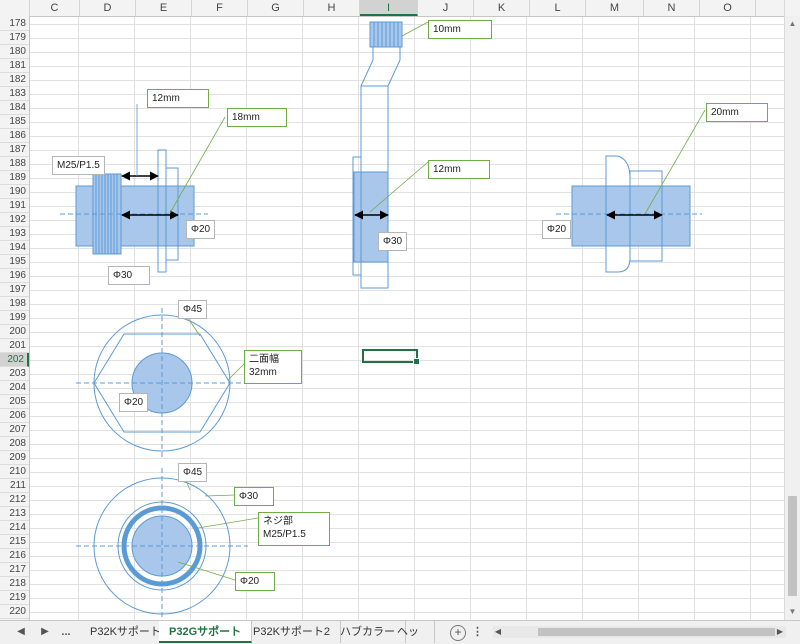 The image size is (800, 644). Describe the element at coordinates (391, 357) in the screenshot. I see `active-cell-i202` at that location.